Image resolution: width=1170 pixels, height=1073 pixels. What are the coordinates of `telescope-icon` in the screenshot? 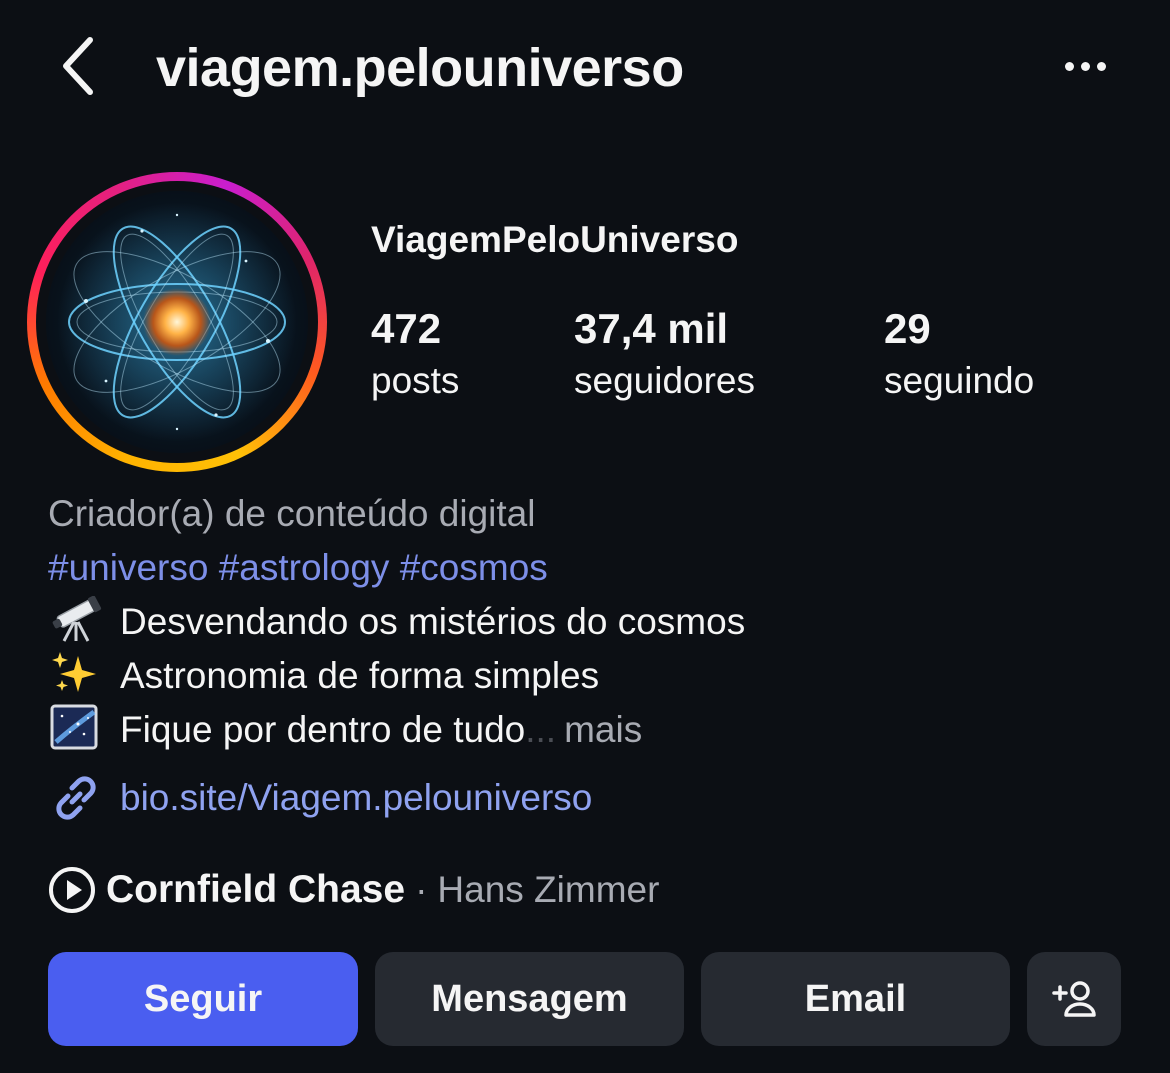 It's located at (76, 619).